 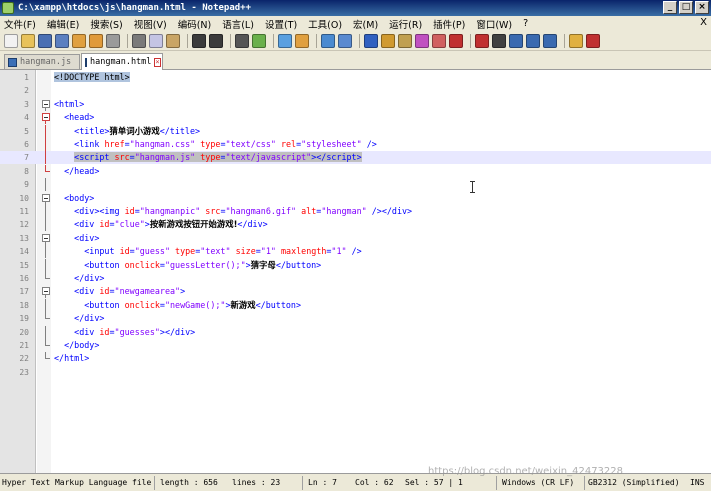 I want to click on stop-macro-icon, so click(x=499, y=40).